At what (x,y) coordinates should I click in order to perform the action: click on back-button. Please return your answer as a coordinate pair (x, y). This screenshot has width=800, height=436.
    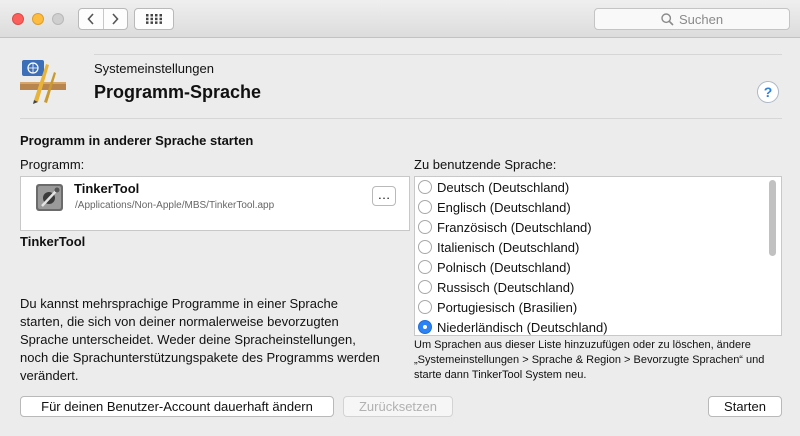
    Looking at the image, I should click on (91, 19).